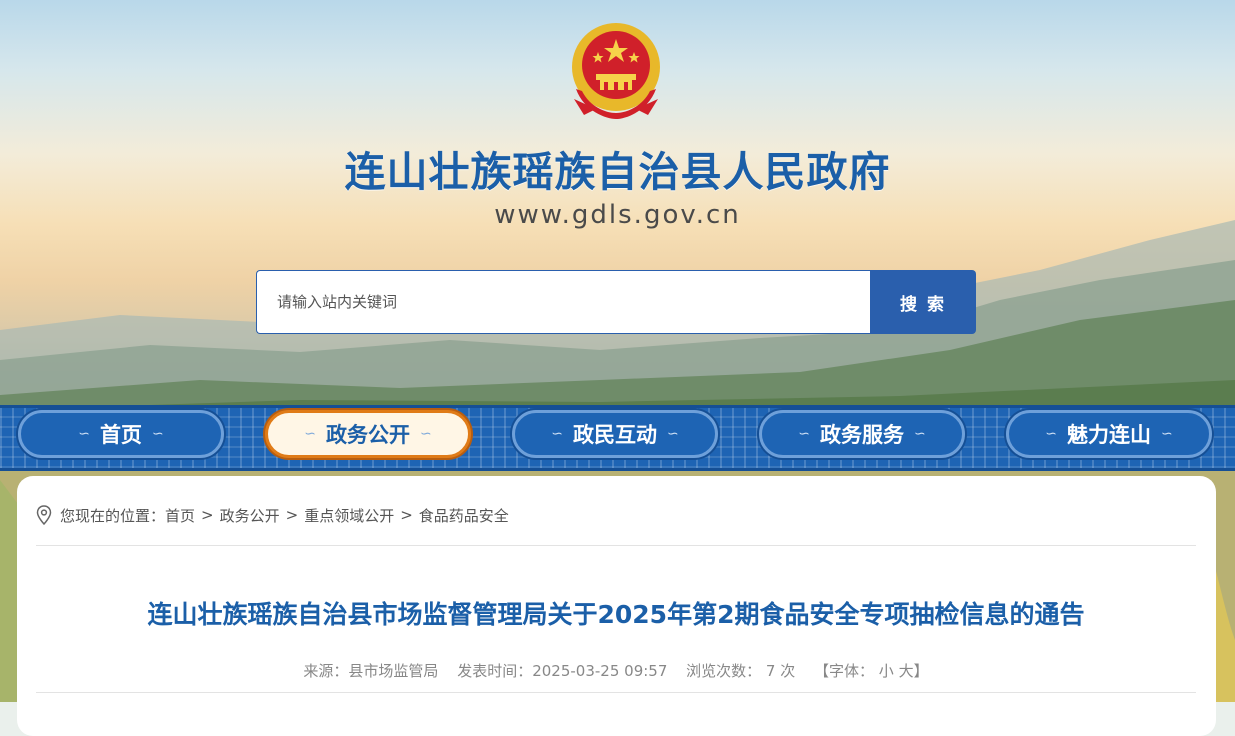 This screenshot has height=736, width=1235. I want to click on search-input, so click(563, 302).